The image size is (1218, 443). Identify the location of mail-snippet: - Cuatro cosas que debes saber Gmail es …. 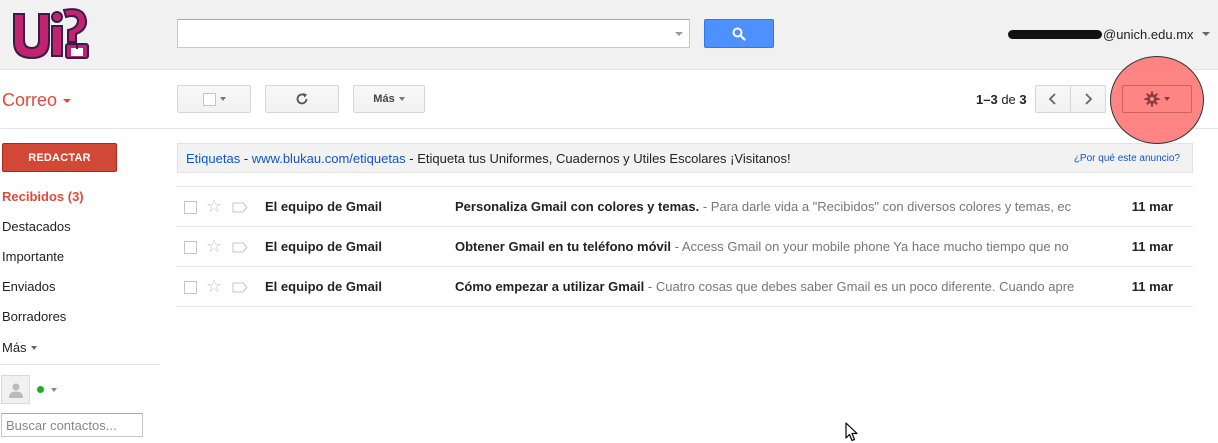
(859, 286).